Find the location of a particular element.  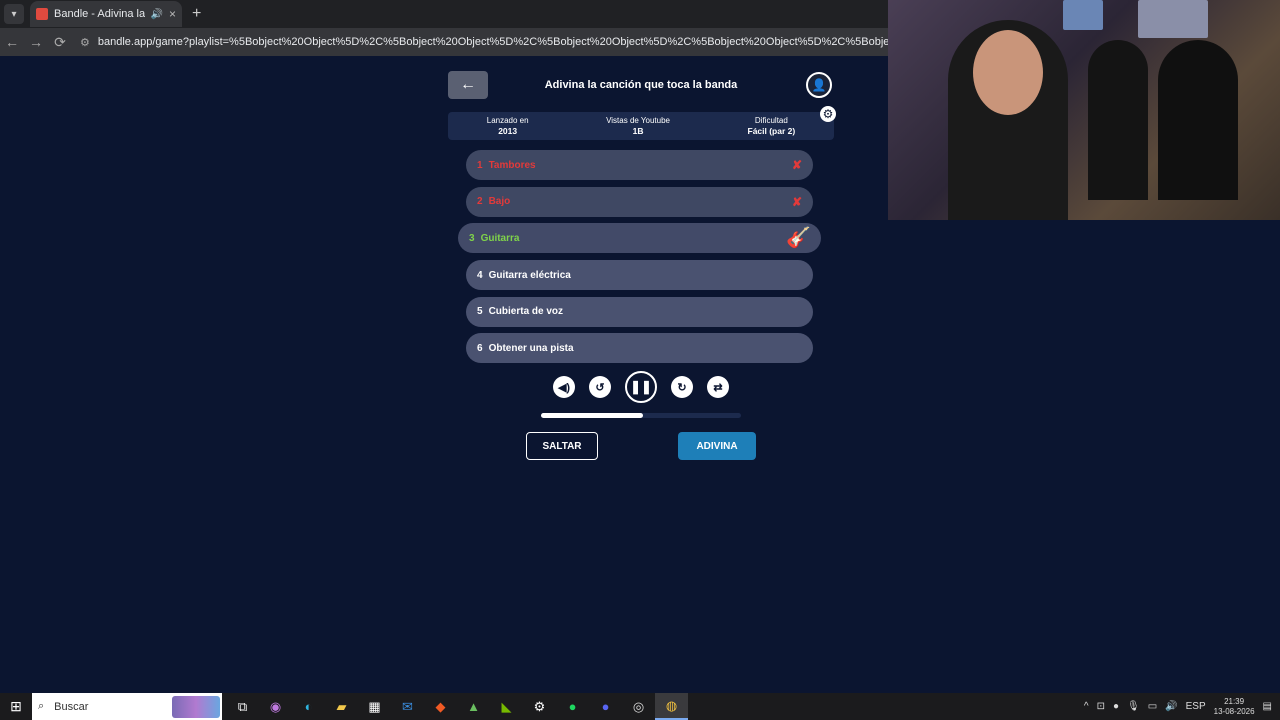

site-info-icon: ⚙ is located at coordinates (85, 42).